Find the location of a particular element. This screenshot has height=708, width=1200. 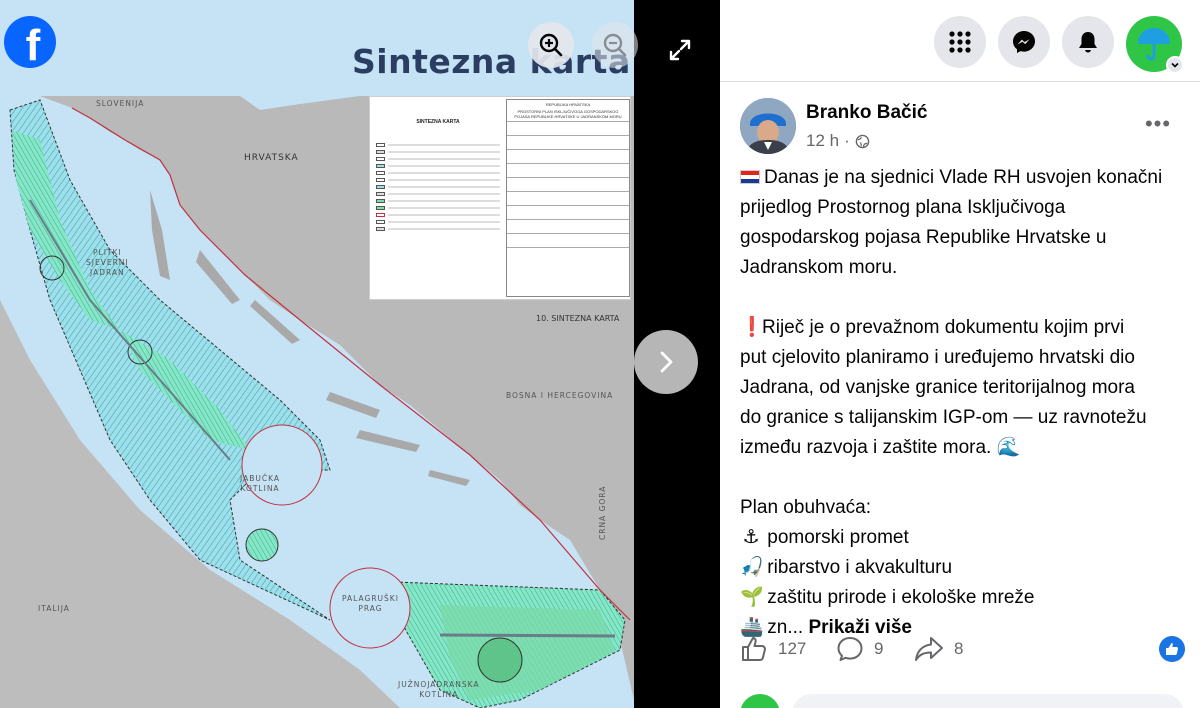

post-actions: 127 9 8 is located at coordinates (962, 649).